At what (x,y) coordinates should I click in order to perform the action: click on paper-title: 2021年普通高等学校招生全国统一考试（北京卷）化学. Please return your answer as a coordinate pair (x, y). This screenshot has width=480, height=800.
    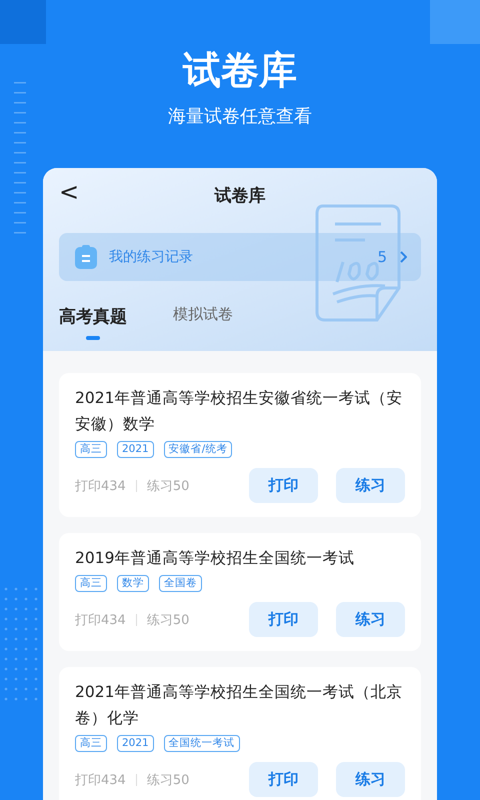
    Looking at the image, I should click on (239, 705).